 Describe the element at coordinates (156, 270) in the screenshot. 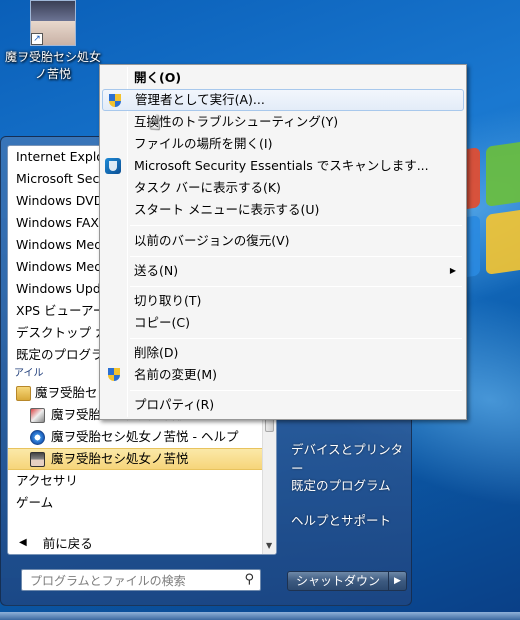

I see `send-to-label: 送る(N)` at that location.